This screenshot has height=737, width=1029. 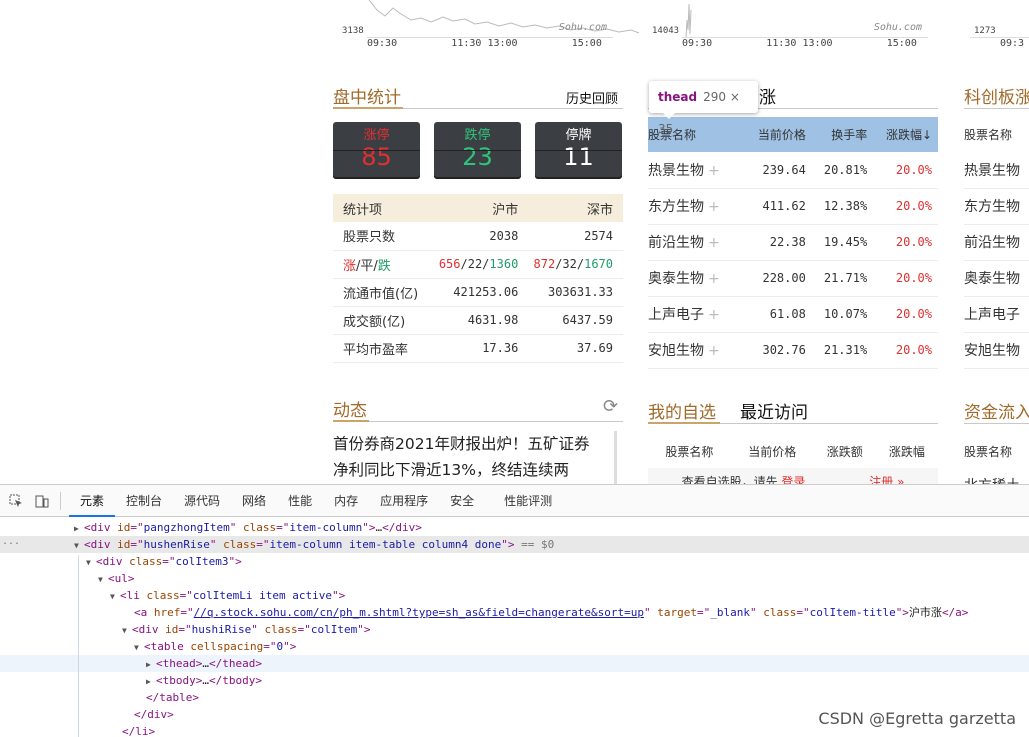 I want to click on stat-sh: 656/22/1360, so click(x=481, y=264).